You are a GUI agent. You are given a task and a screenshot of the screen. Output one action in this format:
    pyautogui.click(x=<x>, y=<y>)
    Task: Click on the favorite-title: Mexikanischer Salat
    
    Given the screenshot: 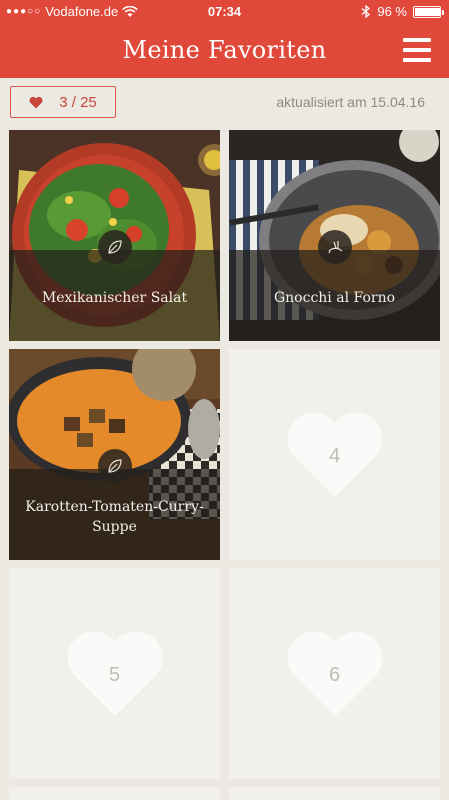 What is the action you would take?
    pyautogui.click(x=114, y=298)
    